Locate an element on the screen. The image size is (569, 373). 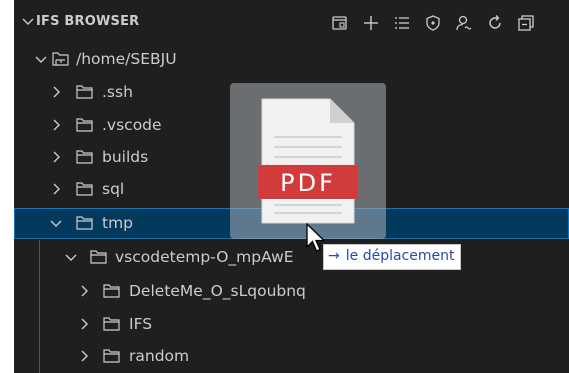
collapse-all-icon is located at coordinates (525, 23).